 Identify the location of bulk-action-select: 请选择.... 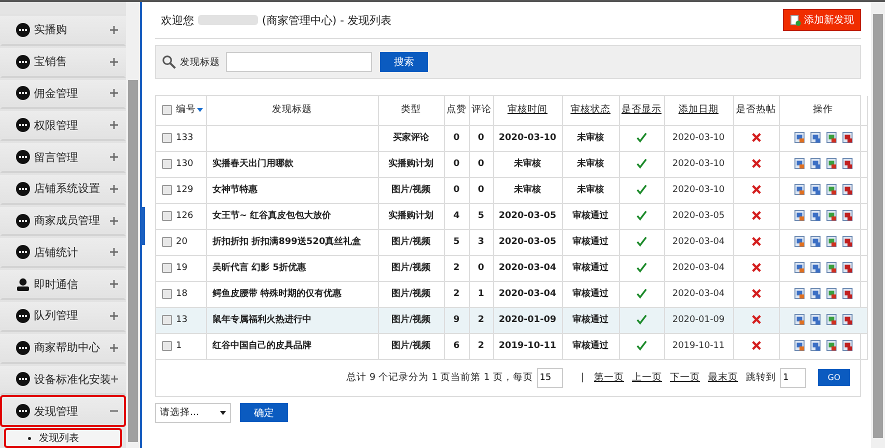
(193, 412).